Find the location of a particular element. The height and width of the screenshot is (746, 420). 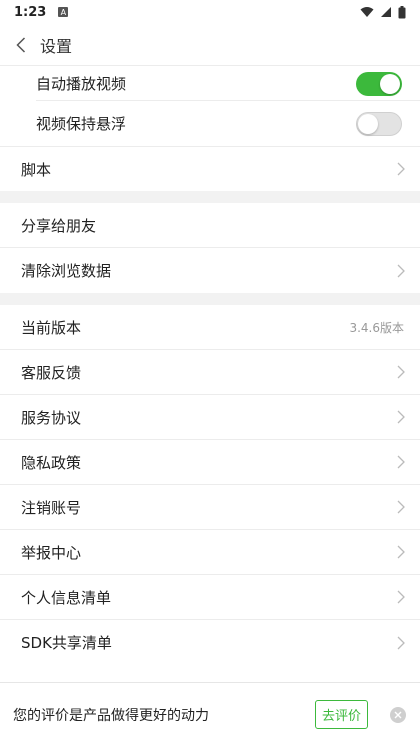

report-row: 举报中心 is located at coordinates (210, 552).